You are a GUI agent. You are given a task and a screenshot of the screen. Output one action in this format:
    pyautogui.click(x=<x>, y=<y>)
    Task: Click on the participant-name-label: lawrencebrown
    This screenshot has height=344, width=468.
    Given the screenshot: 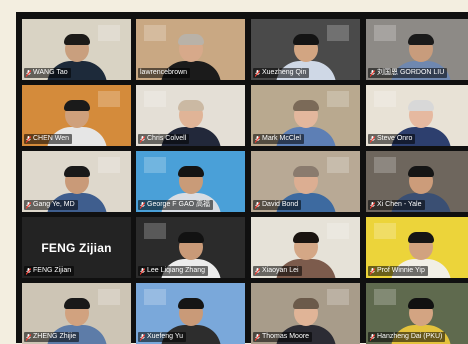 What is the action you would take?
    pyautogui.click(x=164, y=73)
    